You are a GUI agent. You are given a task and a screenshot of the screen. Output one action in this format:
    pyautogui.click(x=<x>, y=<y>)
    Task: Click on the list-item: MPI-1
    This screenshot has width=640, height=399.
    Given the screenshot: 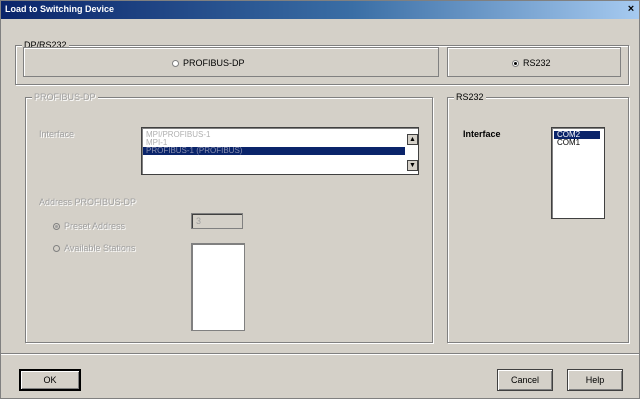 What is the action you would take?
    pyautogui.click(x=274, y=143)
    